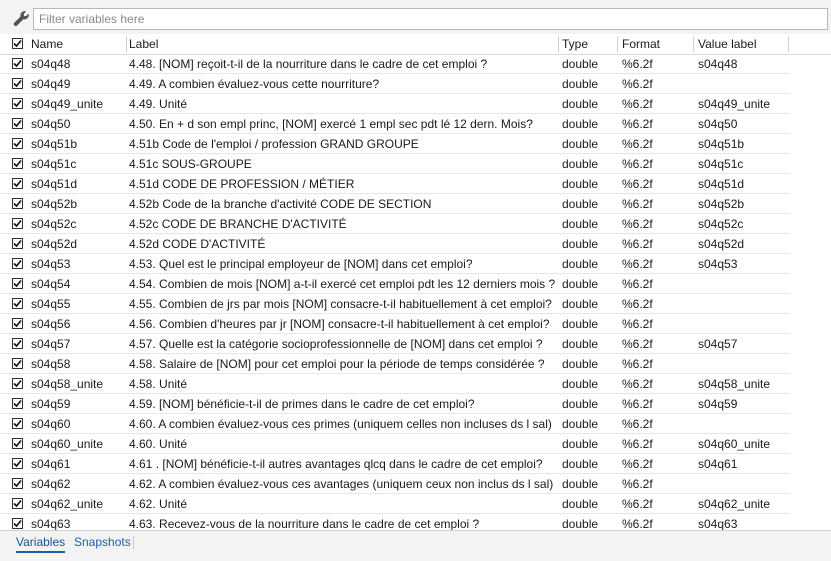 Image resolution: width=831 pixels, height=561 pixels. What do you see at coordinates (51, 464) in the screenshot?
I see `variable-name-cell: s04q61` at bounding box center [51, 464].